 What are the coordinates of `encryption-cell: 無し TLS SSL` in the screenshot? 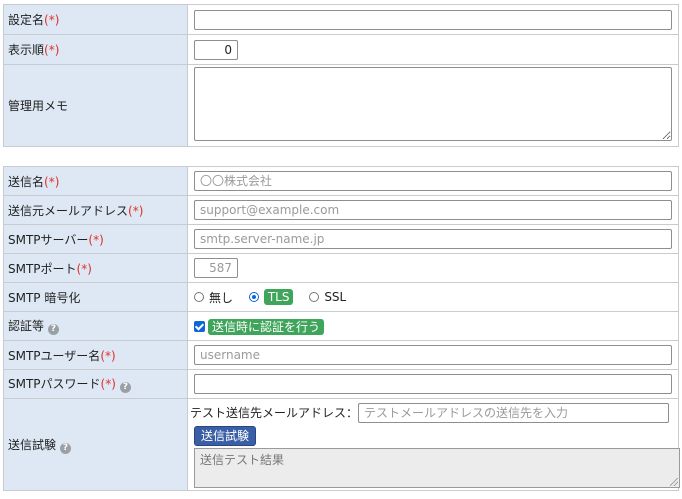 It's located at (433, 297).